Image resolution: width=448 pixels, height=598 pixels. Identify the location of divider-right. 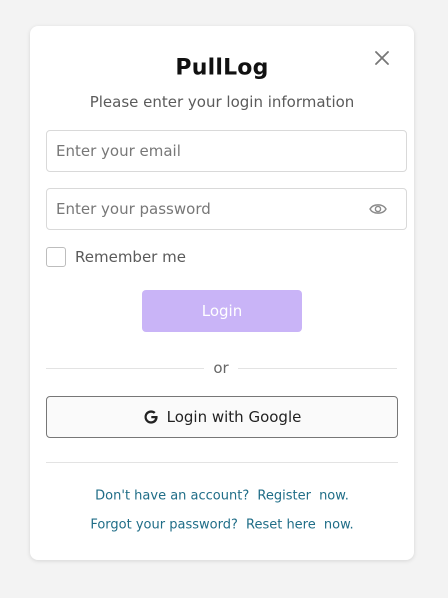
(317, 368).